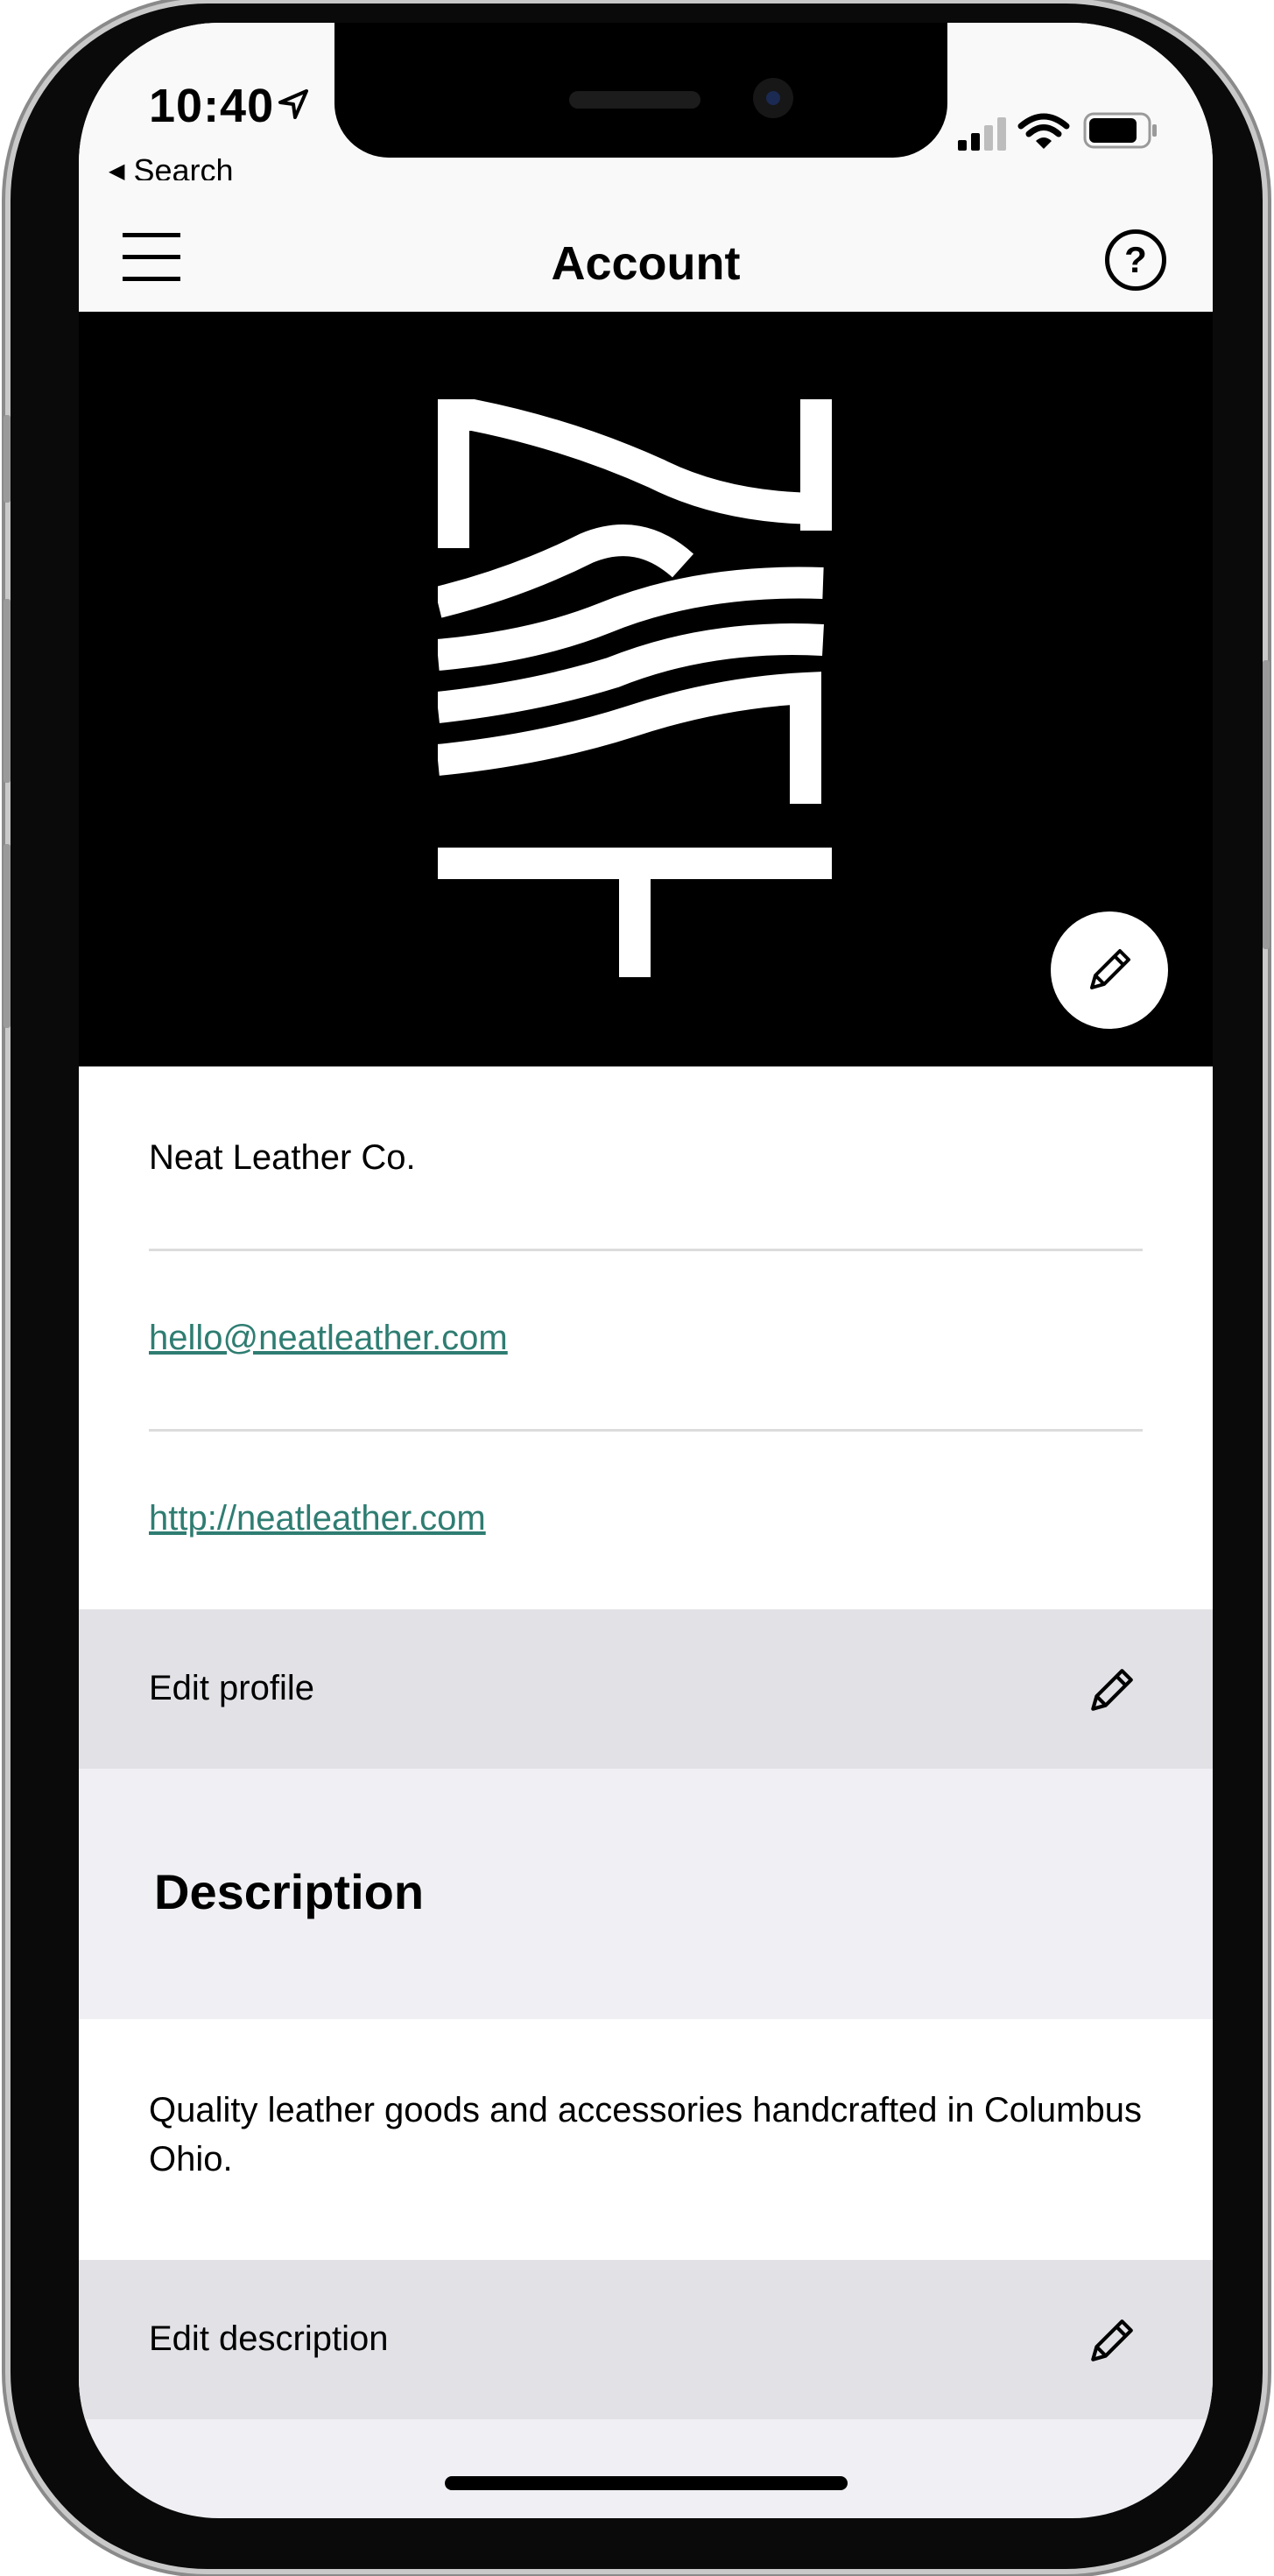 This screenshot has width=1274, height=2576. I want to click on volume-down-button, so click(7, 936).